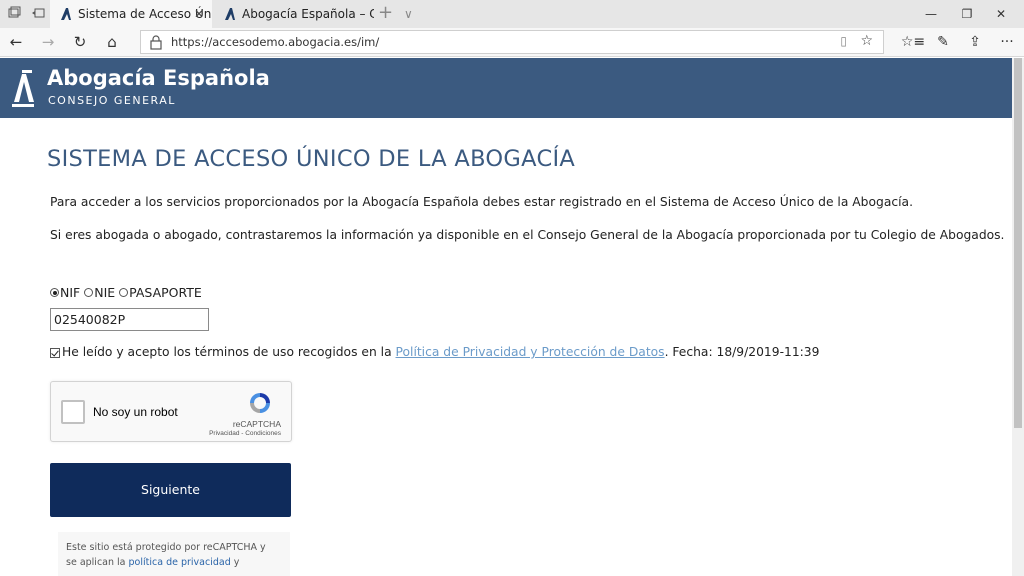 Image resolution: width=1024 pixels, height=576 pixels. I want to click on tab-sistema-acceso: Sistema de Acceso Únic ✕, so click(131, 14).